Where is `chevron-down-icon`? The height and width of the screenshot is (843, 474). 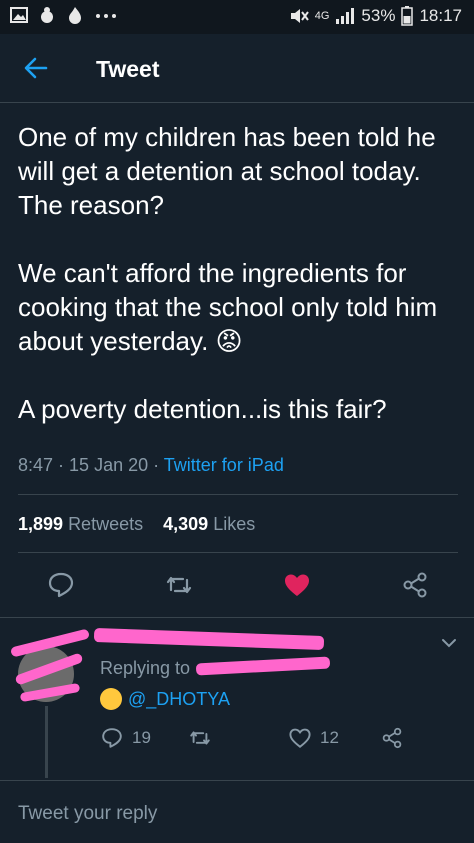
chevron-down-icon is located at coordinates (449, 643).